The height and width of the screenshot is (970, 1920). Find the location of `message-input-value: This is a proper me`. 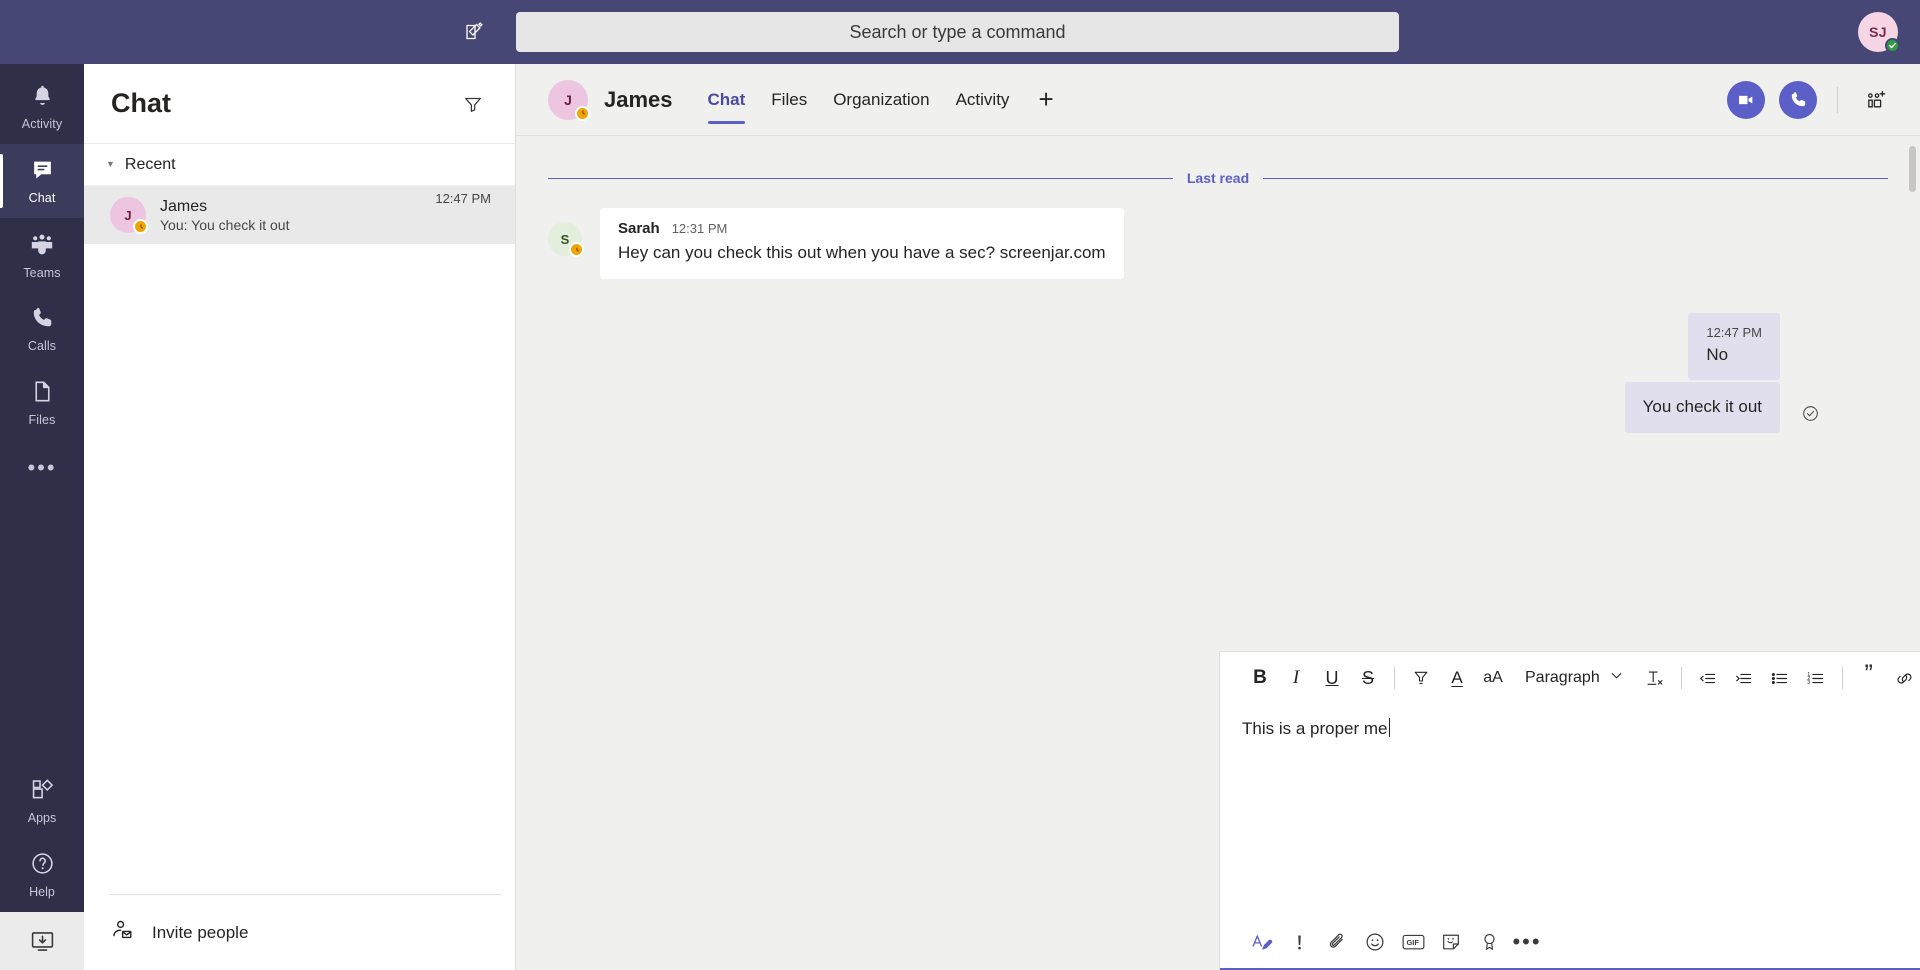

message-input-value: This is a proper me is located at coordinates (1315, 728).